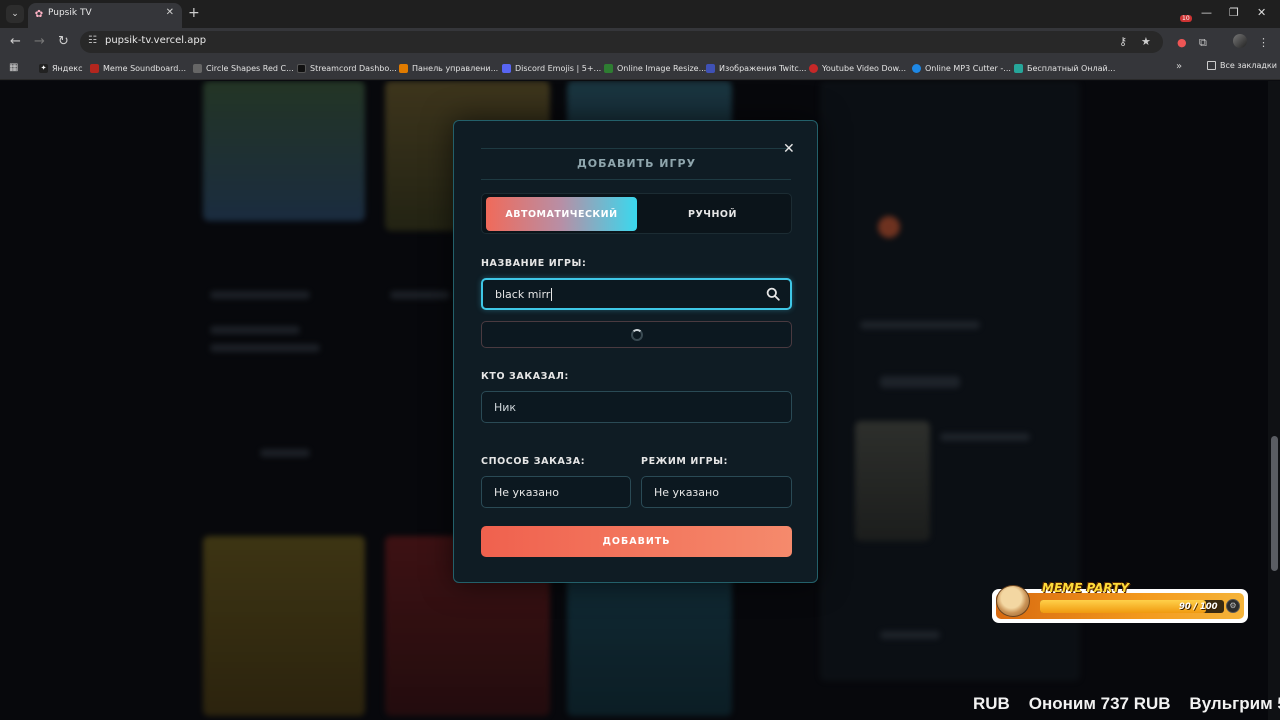  I want to click on meme-party-panel: 90 / 100 ⚙, so click(1120, 606).